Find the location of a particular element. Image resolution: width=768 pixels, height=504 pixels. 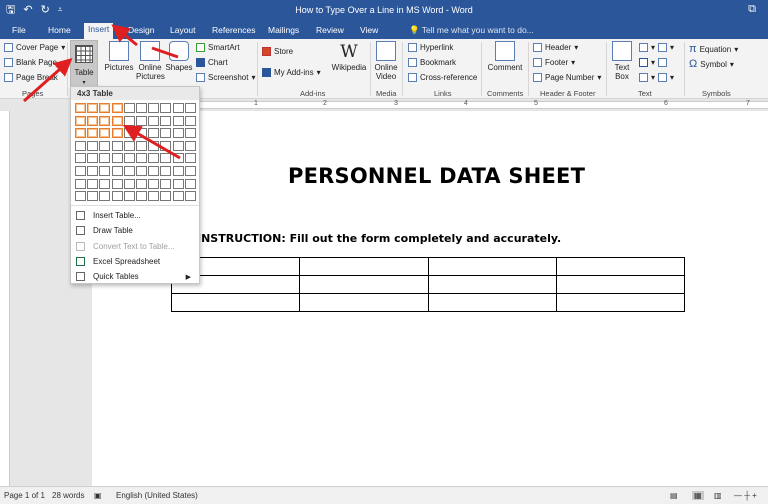

hyperlink-button: Hyperlink is located at coordinates (430, 47).